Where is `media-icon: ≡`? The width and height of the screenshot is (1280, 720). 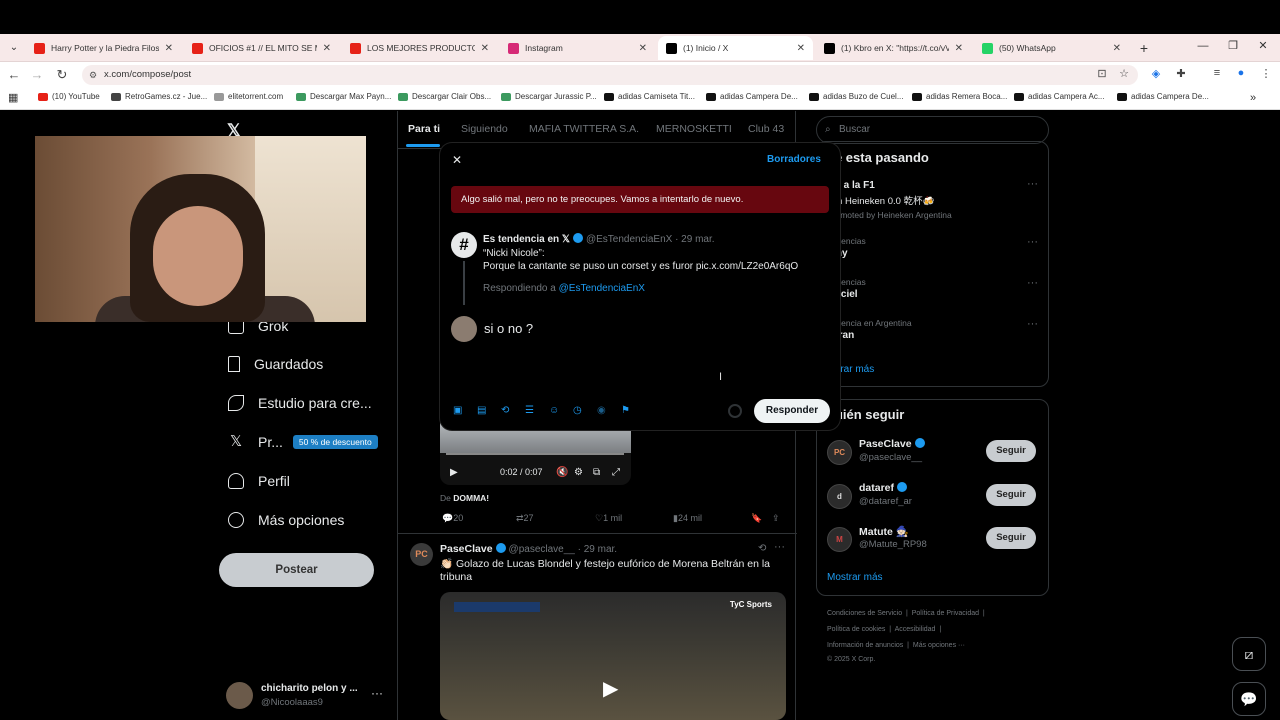
media-icon: ≡ is located at coordinates (1217, 73).